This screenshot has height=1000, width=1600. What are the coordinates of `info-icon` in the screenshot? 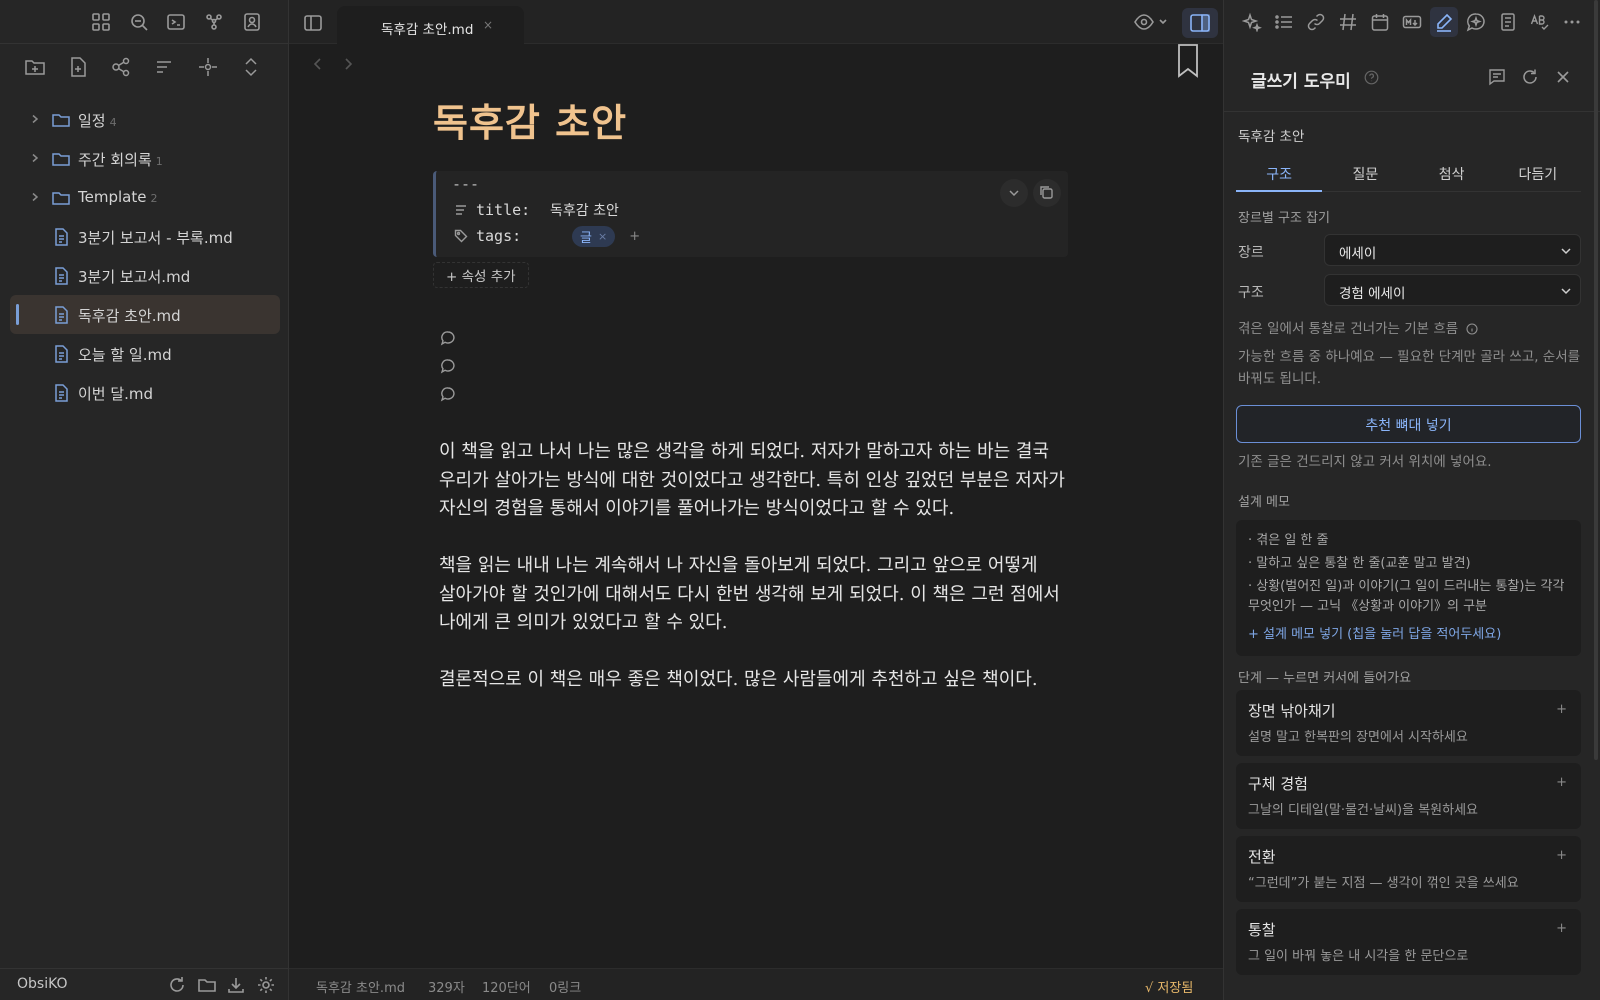 It's located at (1472, 329).